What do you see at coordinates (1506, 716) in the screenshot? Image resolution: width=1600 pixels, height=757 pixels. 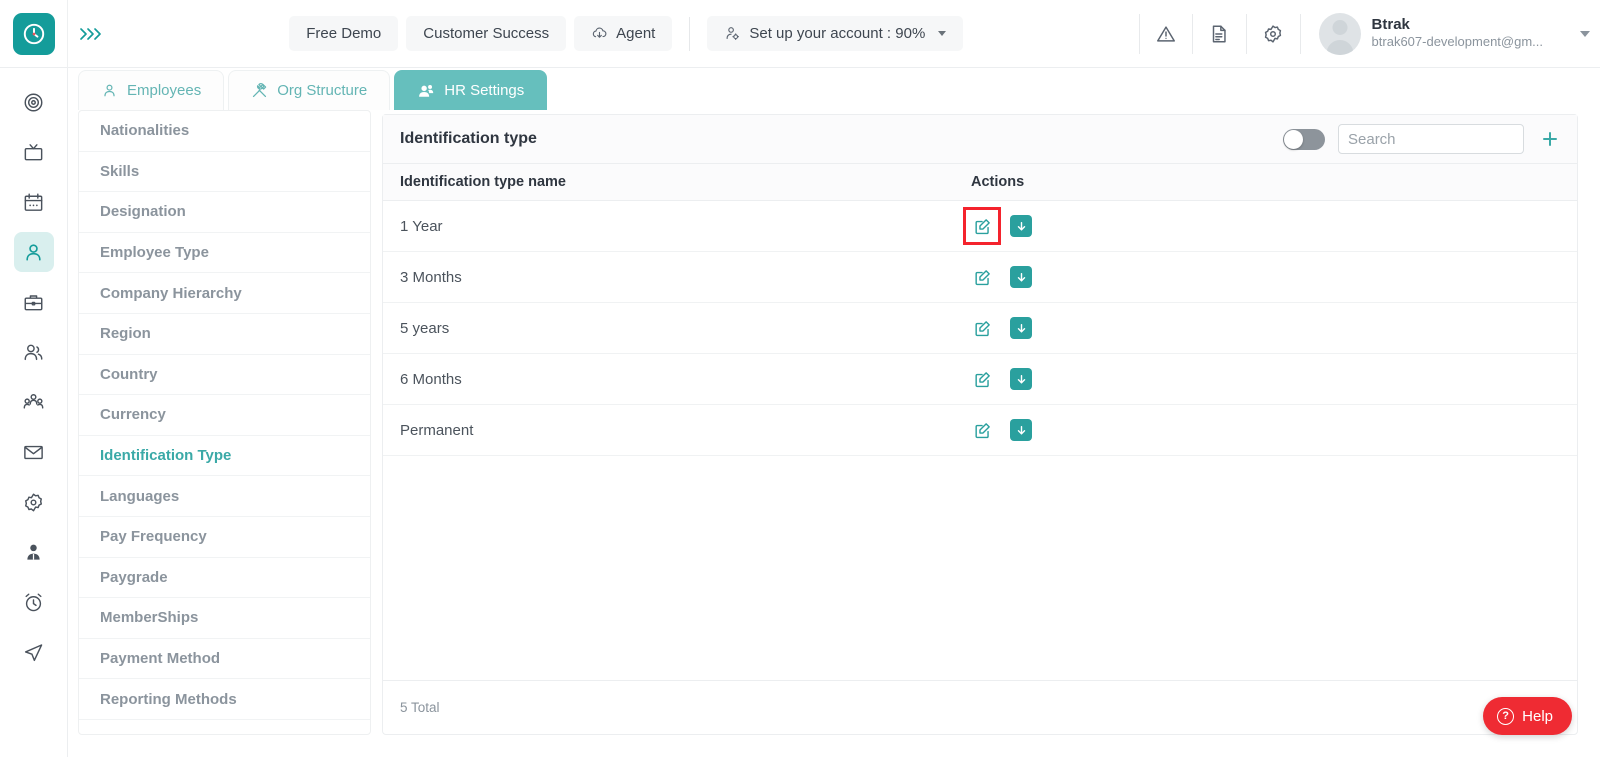 I see `question-circle-icon: ?` at bounding box center [1506, 716].